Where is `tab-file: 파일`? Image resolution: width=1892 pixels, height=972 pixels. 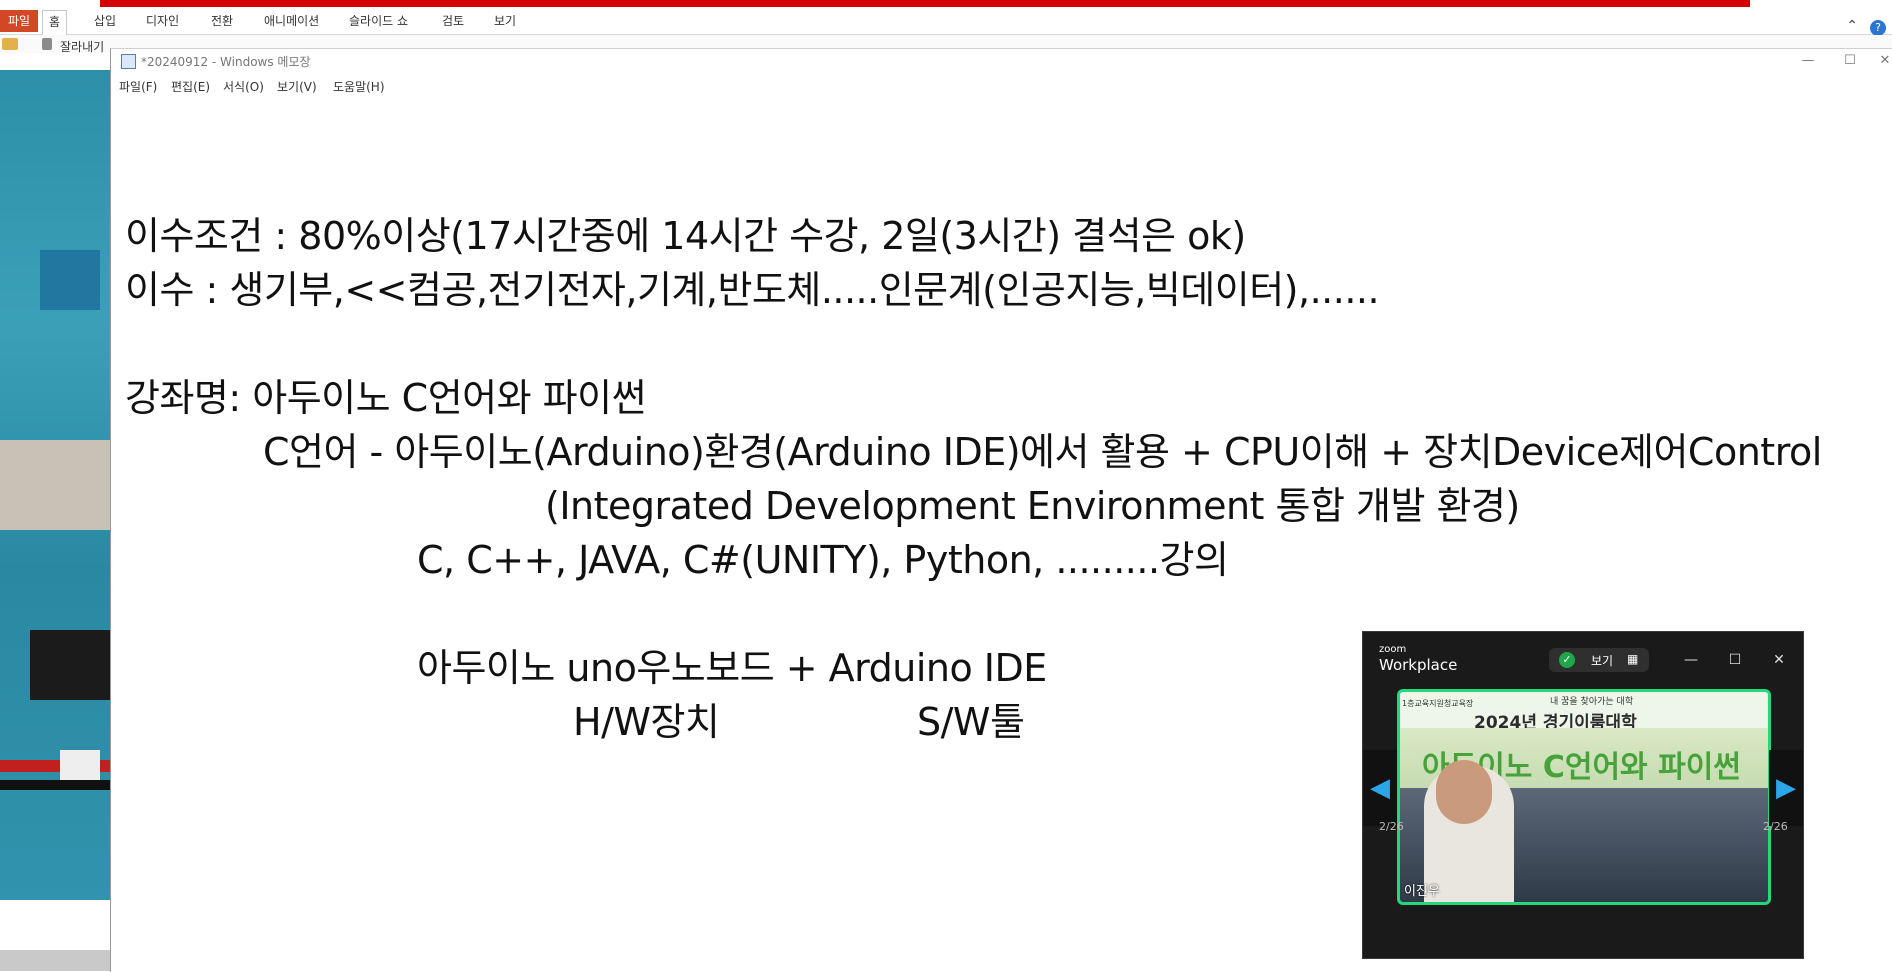 tab-file: 파일 is located at coordinates (19, 21).